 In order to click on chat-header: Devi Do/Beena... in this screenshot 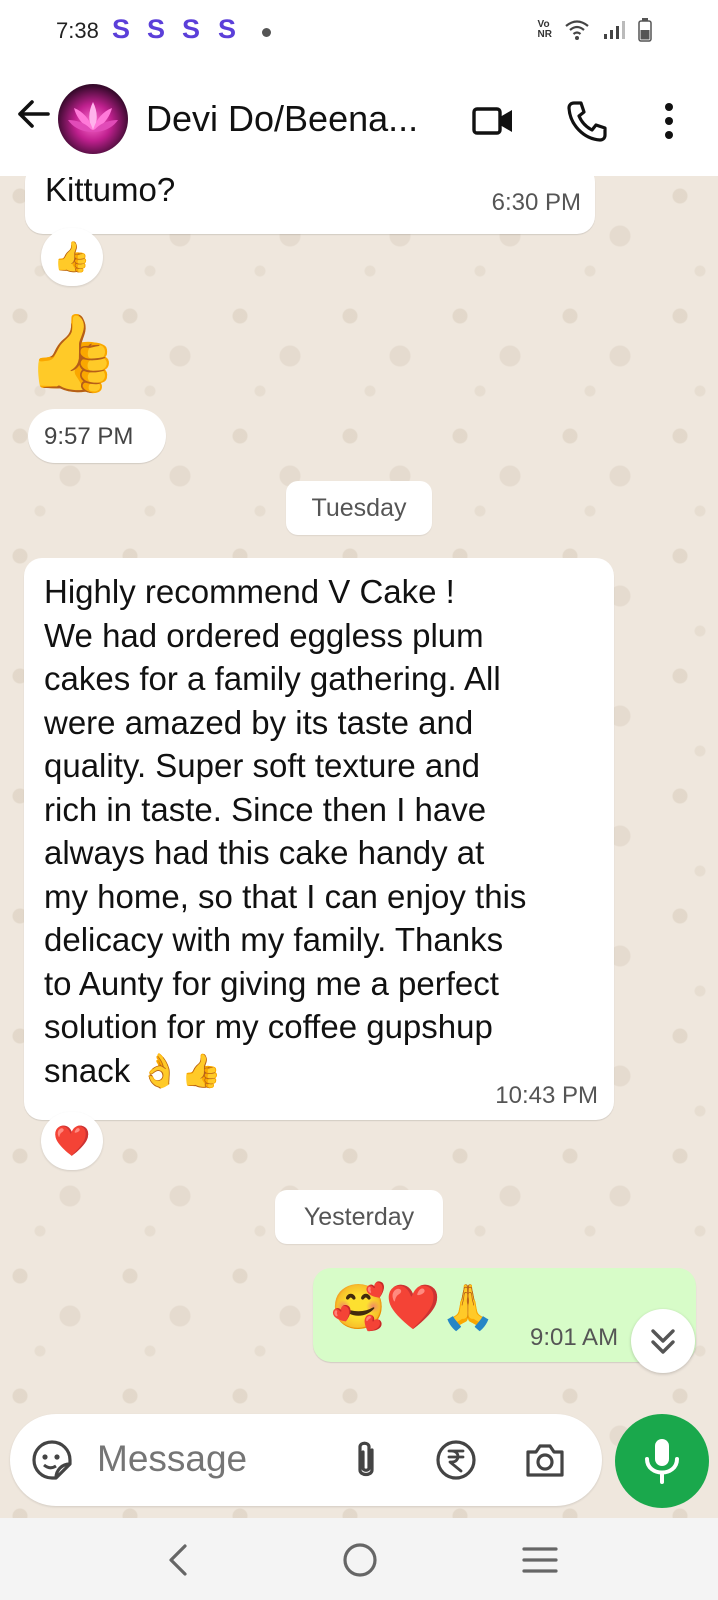, I will do `click(359, 120)`.